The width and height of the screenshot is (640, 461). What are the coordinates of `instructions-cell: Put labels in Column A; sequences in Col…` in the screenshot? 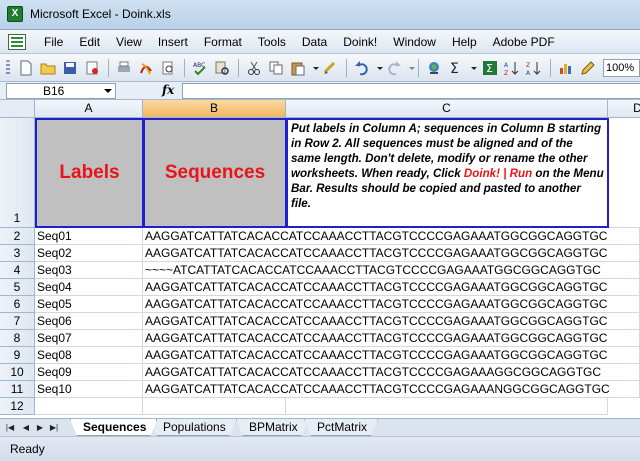 It's located at (447, 173).